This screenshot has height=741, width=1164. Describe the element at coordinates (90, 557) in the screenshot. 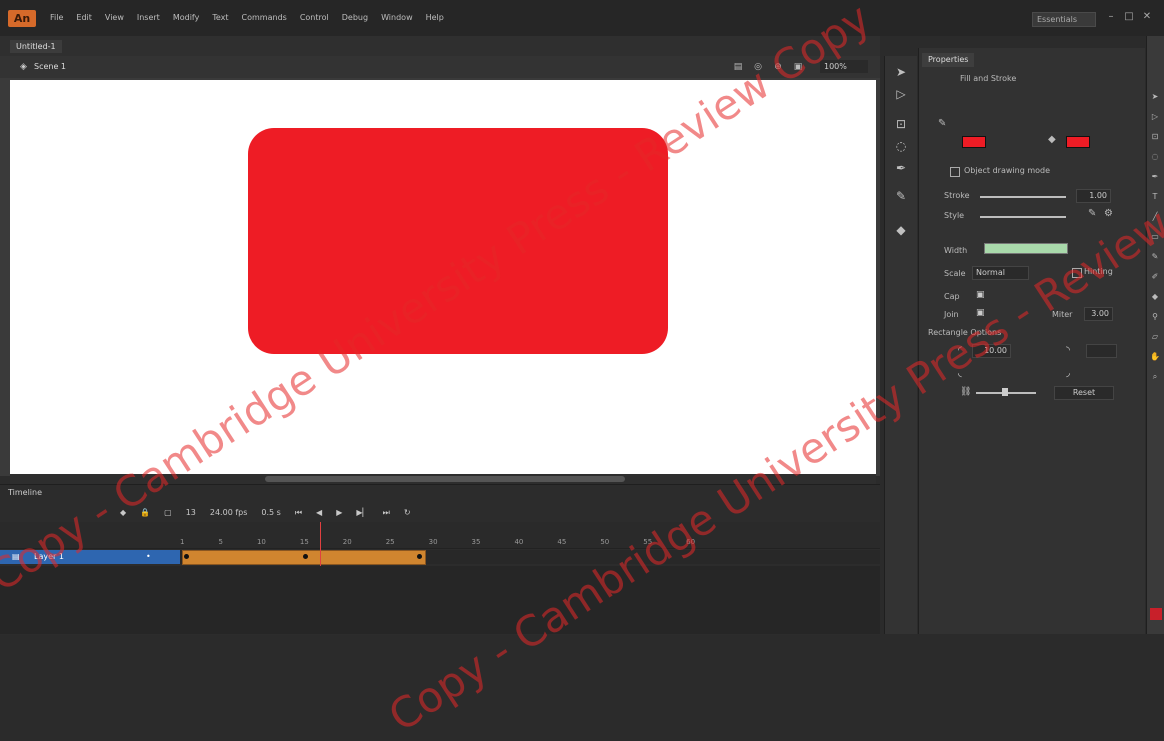

I see `layer-row` at that location.